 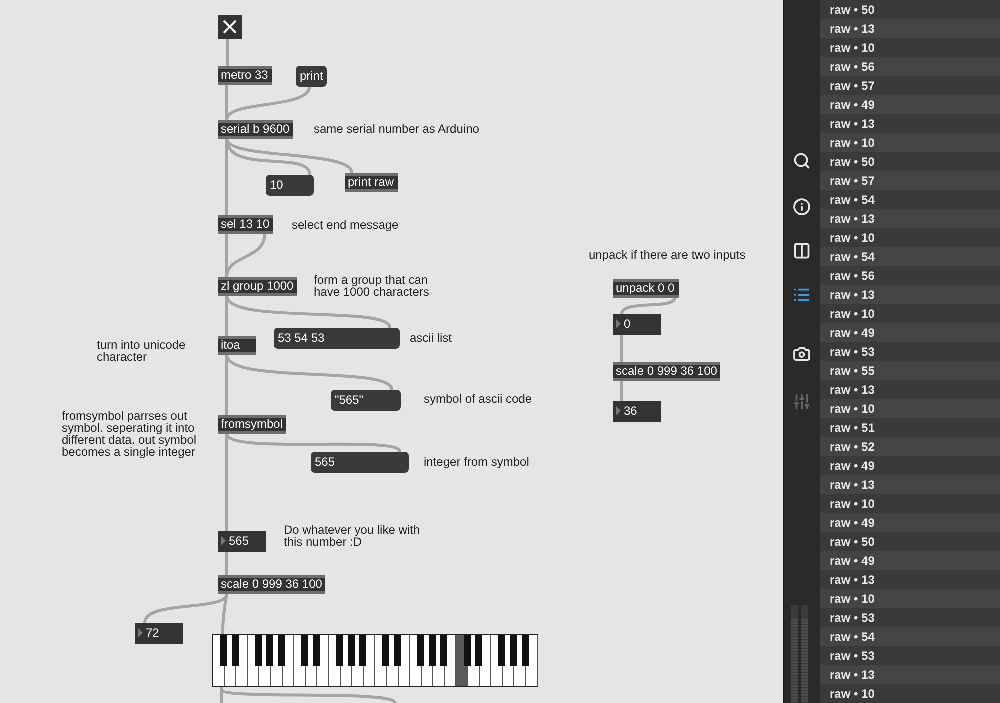 What do you see at coordinates (366, 400) in the screenshot?
I see `message-box: "565"` at bounding box center [366, 400].